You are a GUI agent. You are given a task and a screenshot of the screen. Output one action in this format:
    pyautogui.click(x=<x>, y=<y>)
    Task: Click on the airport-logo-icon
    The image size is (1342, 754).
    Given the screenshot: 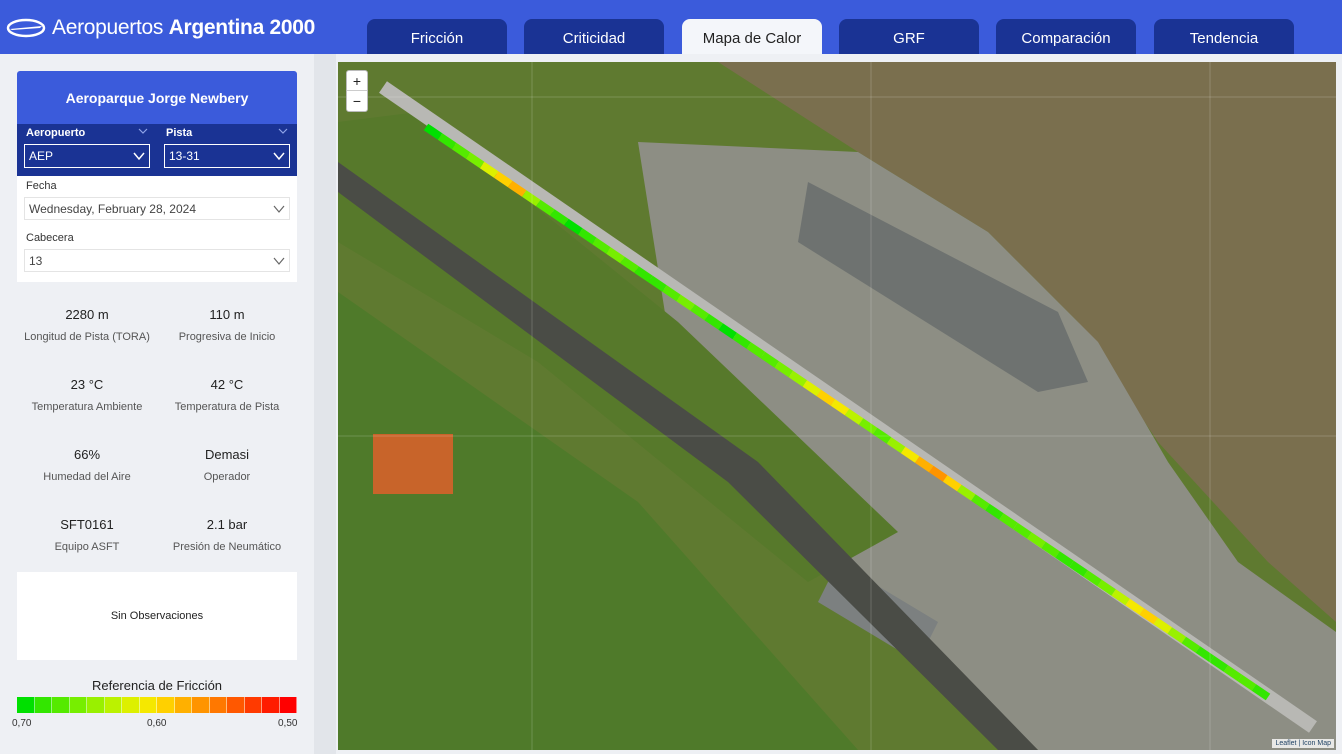 What is the action you would take?
    pyautogui.click(x=26, y=28)
    